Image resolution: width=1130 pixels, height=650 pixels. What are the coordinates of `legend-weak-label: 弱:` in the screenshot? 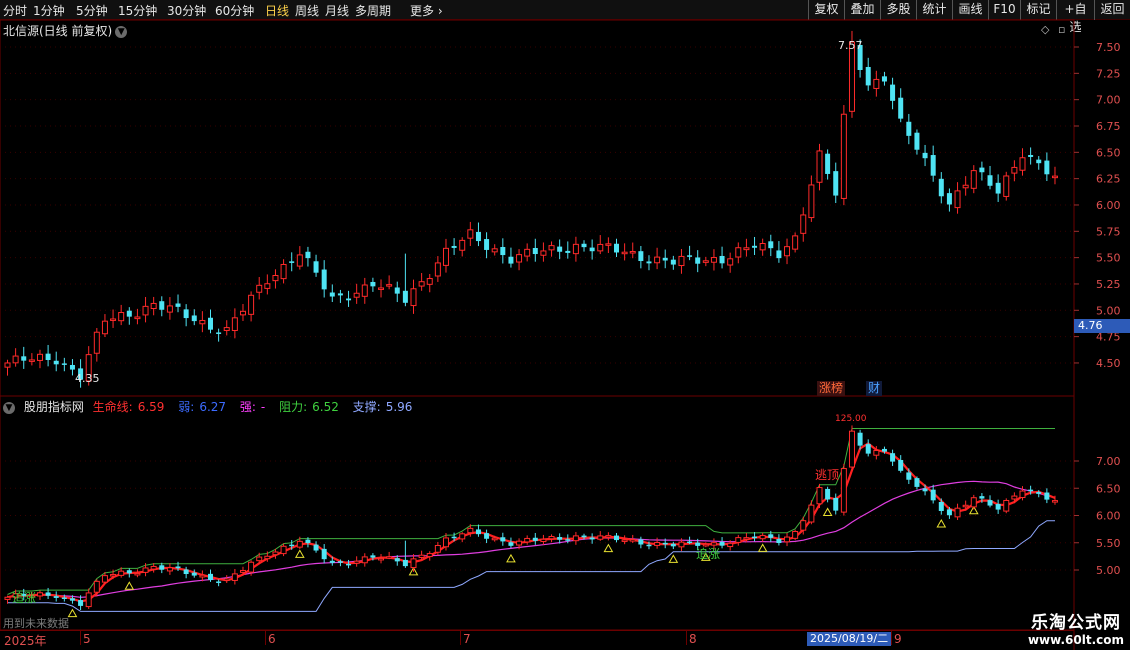 It's located at (186, 407).